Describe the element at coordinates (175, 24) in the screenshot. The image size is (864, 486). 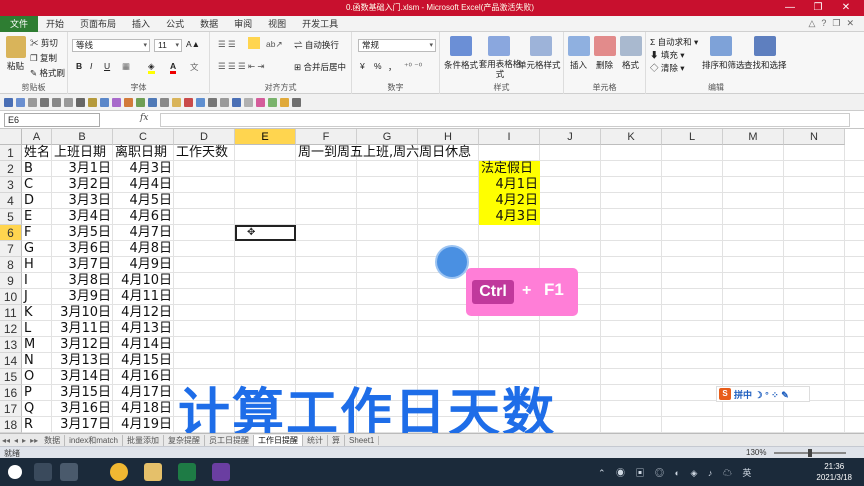
I see `tab-formulas: 公式` at that location.